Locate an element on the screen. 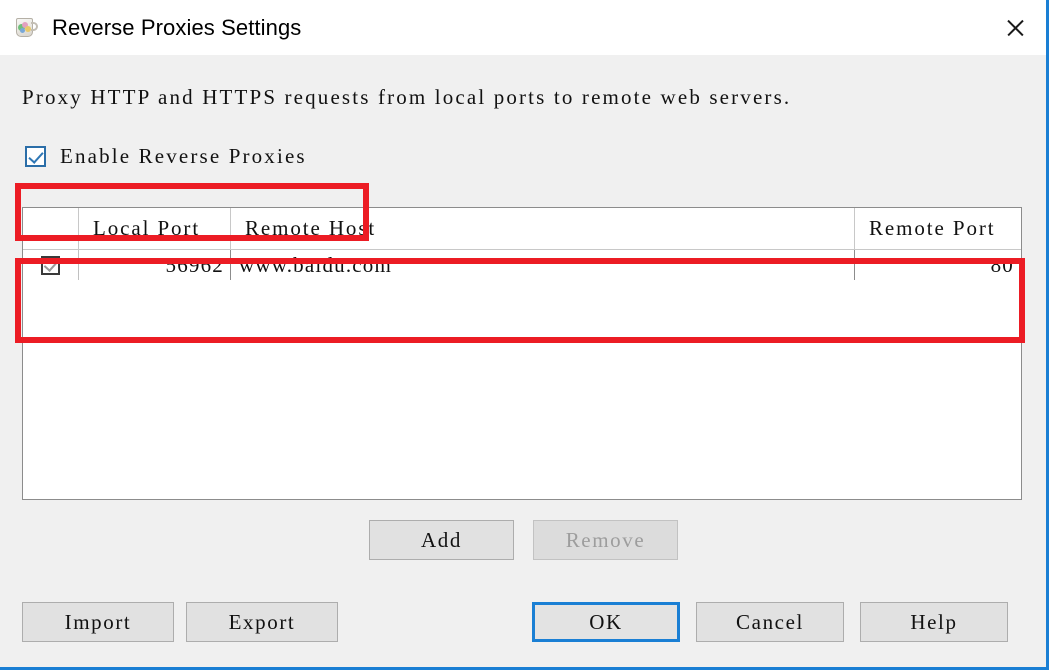 The height and width of the screenshot is (670, 1049). enable-reverse-proxies-row: Enable Reverse Proxies is located at coordinates (175, 156).